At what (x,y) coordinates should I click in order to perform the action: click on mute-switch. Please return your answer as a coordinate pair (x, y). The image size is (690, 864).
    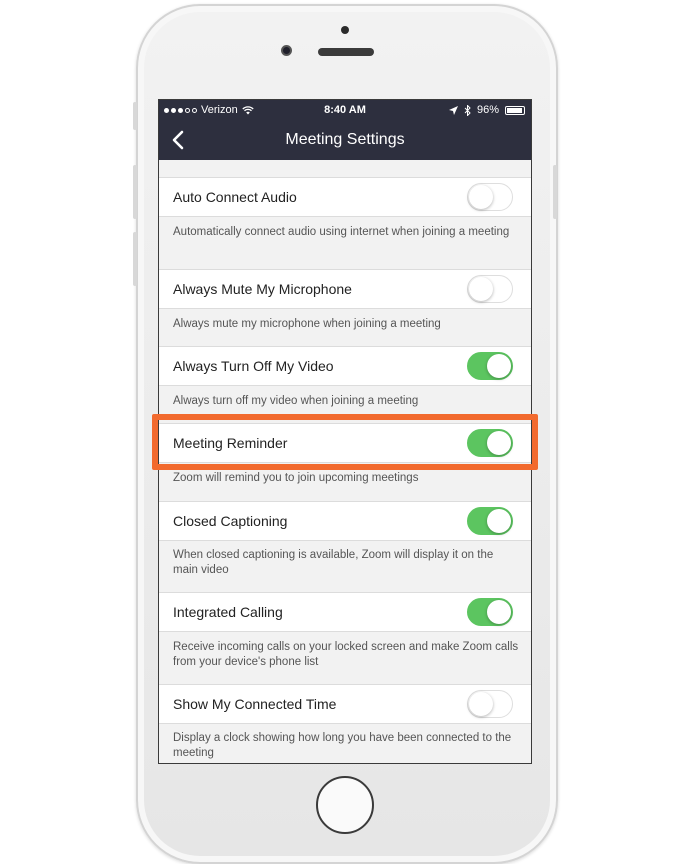
    Looking at the image, I should click on (135, 116).